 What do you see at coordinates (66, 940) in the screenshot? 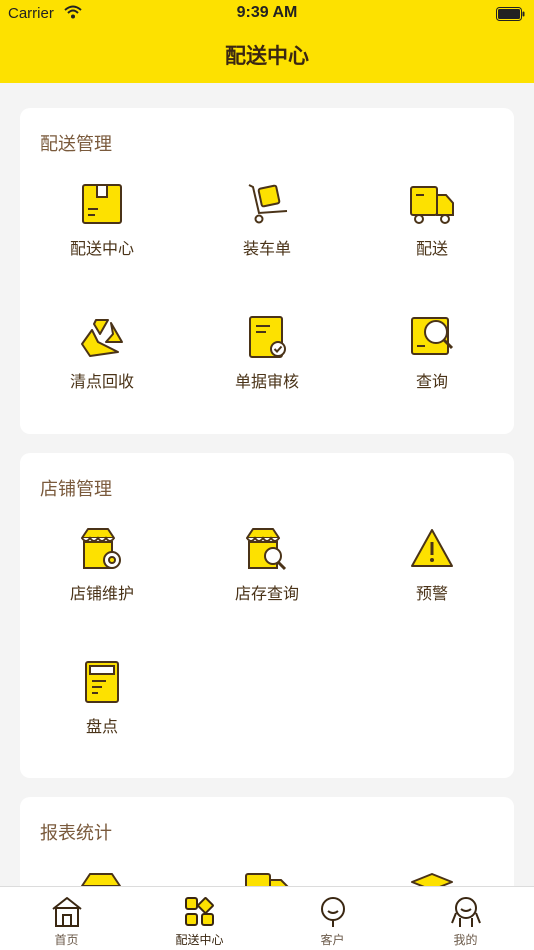
I see `tab-label: 首页` at bounding box center [66, 940].